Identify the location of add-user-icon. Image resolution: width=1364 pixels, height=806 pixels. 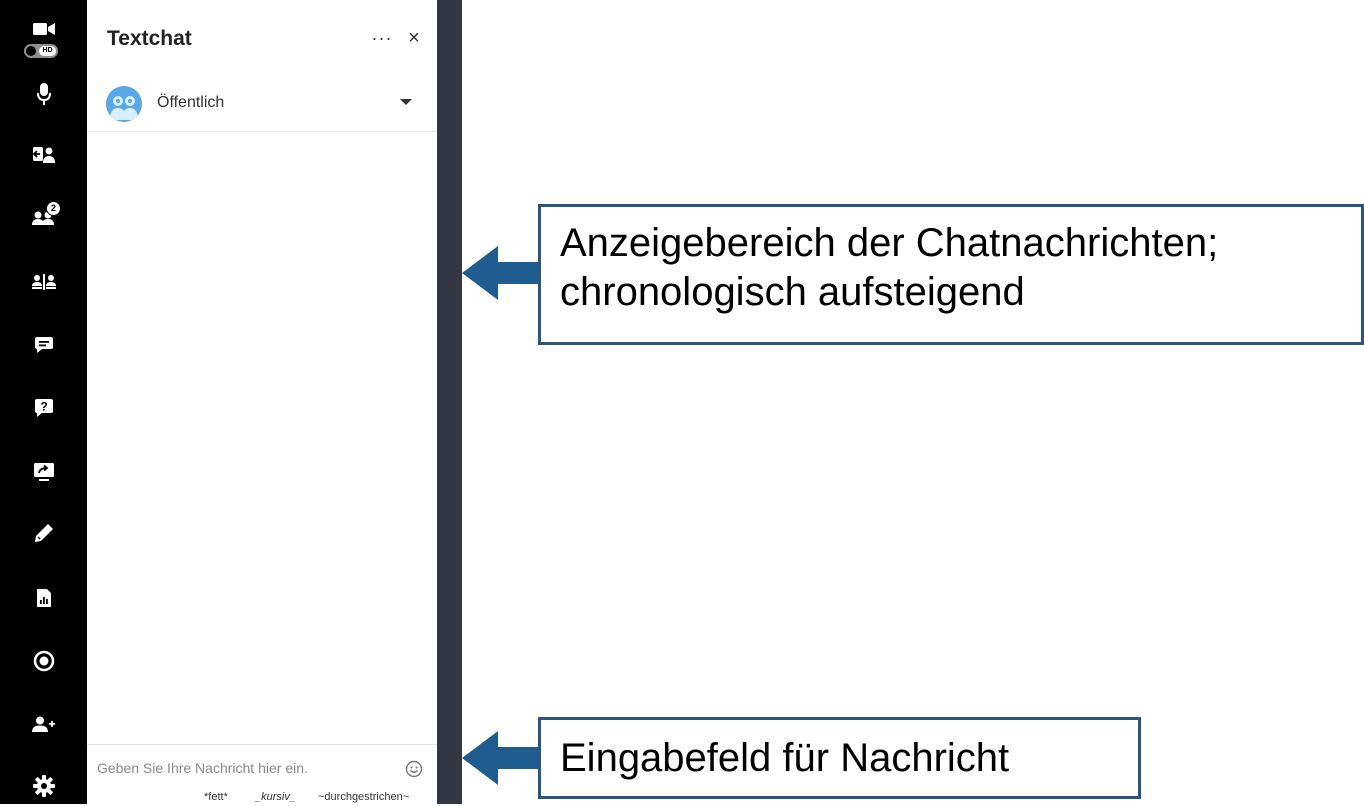
(43, 724).